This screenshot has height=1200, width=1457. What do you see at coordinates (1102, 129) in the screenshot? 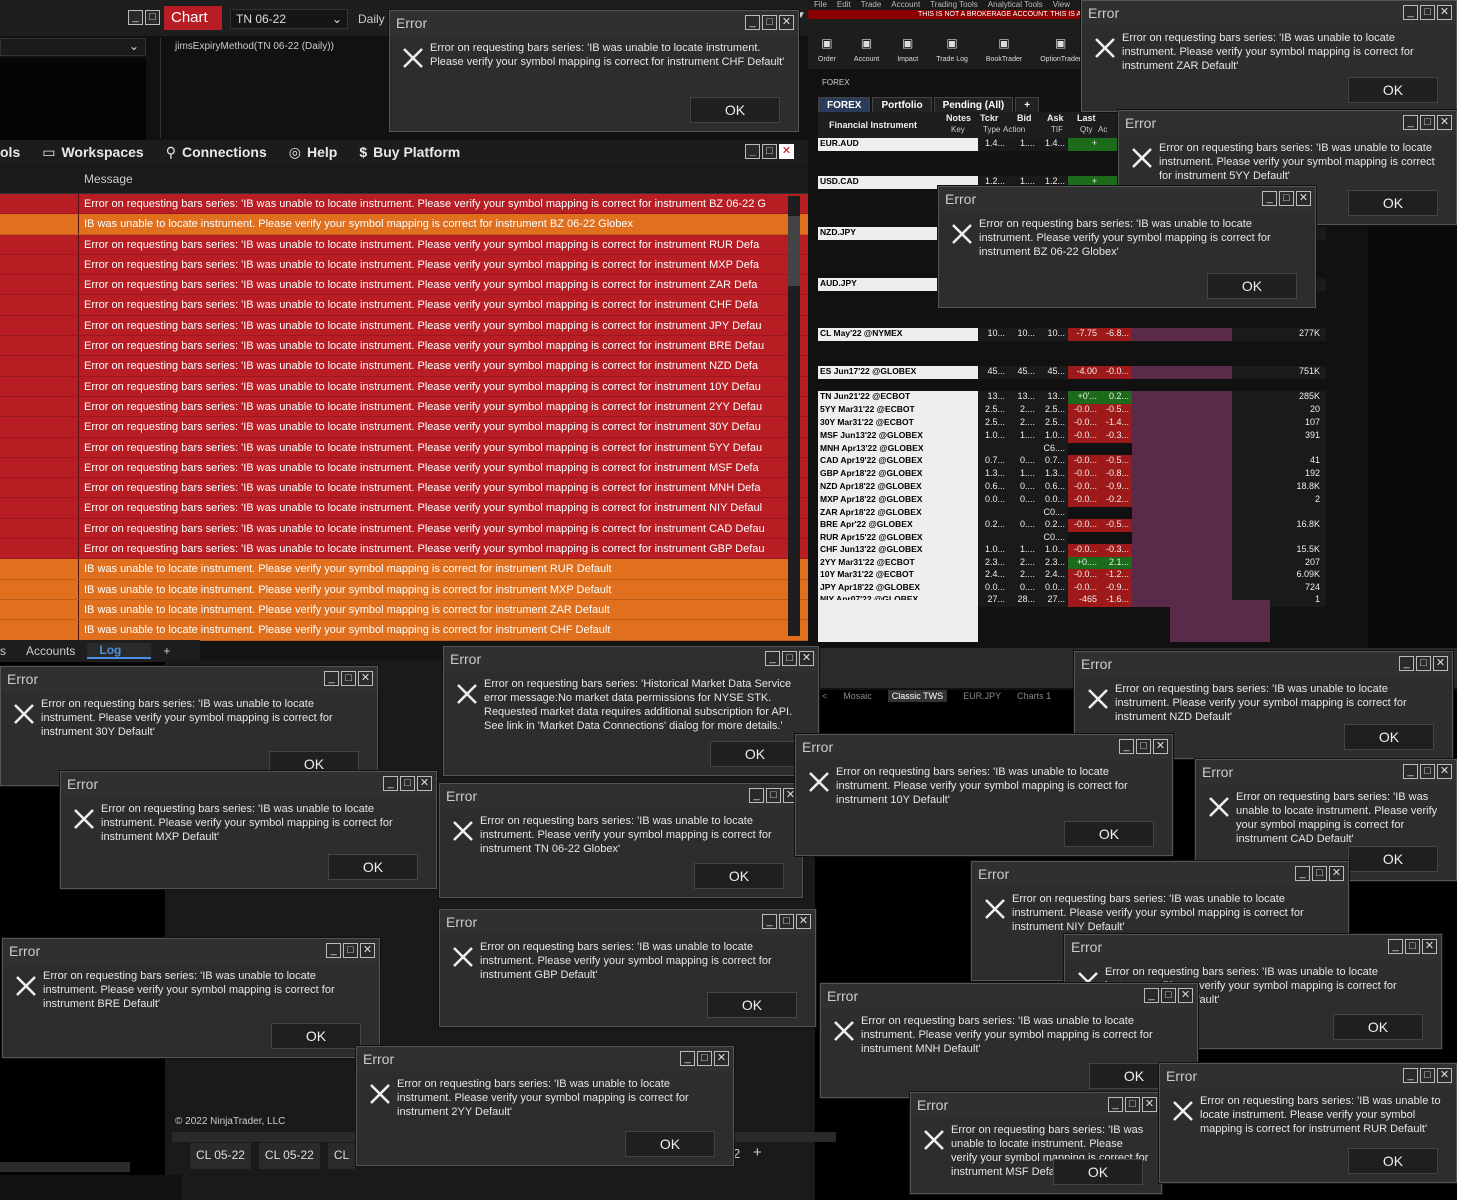
I see `col-ac: Ac` at bounding box center [1102, 129].